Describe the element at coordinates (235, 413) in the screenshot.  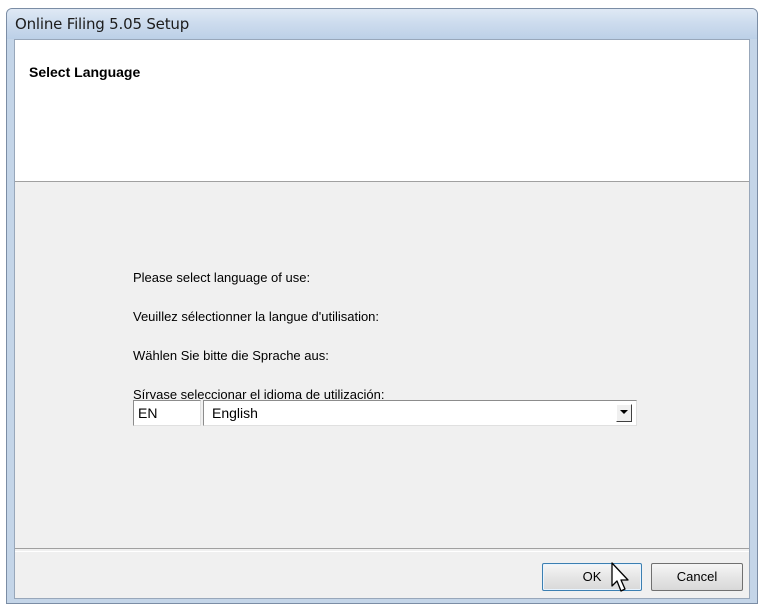
I see `language-select-value: English` at that location.